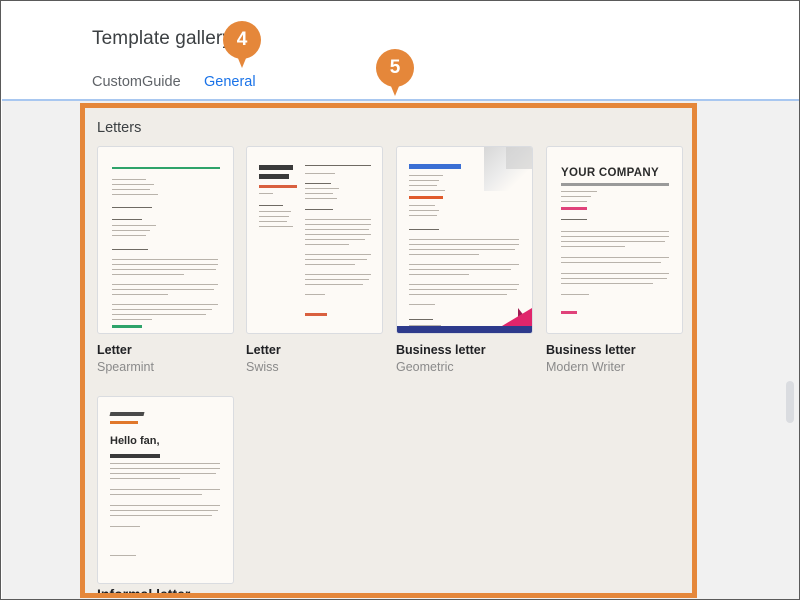 The image size is (800, 600). I want to click on template-card-business-letter-geometric: Business letter Geometric, so click(464, 260).